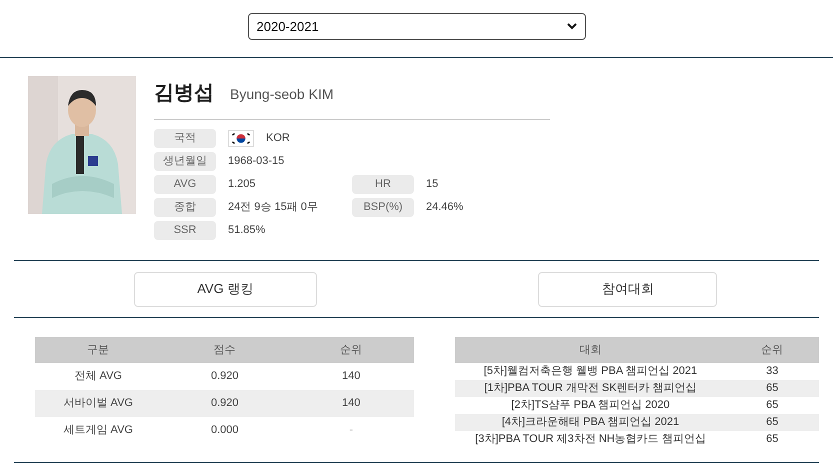 Image resolution: width=833 pixels, height=474 pixels. What do you see at coordinates (98, 350) in the screenshot?
I see `column-header: 구분` at bounding box center [98, 350].